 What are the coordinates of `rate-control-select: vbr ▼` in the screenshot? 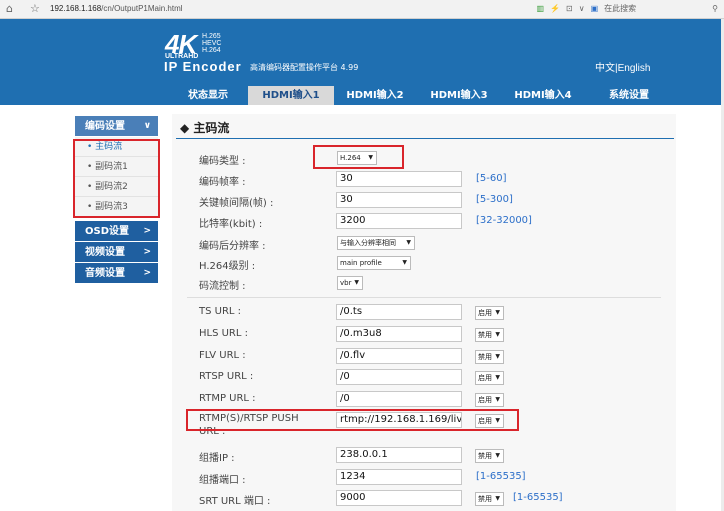 It's located at (350, 283).